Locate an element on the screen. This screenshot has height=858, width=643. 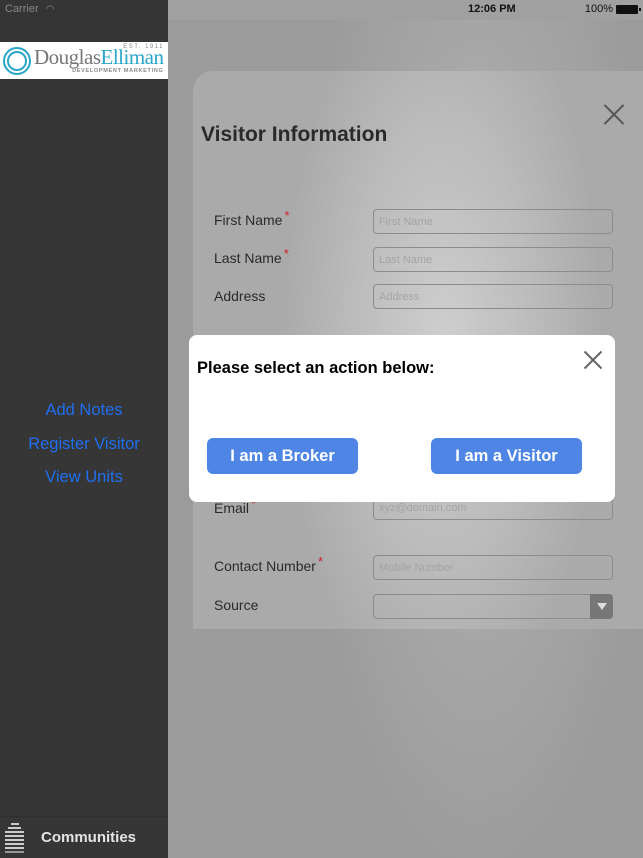
first-name-label: First Name * is located at coordinates (252, 218).